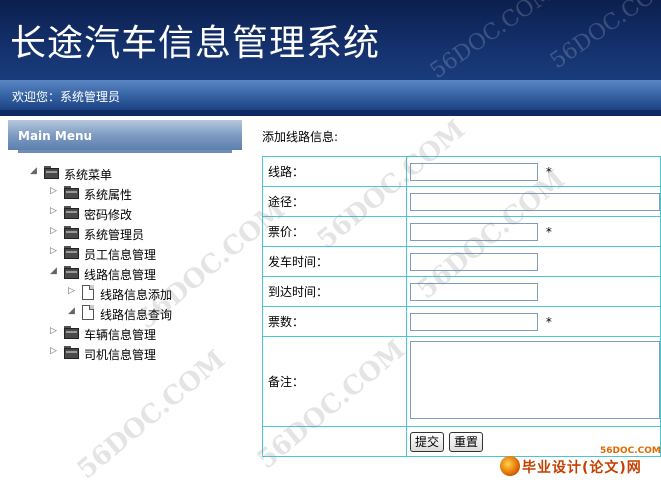 Image resolution: width=661 pixels, height=485 pixels. I want to click on tree-label: 线路信息查询, so click(136, 315).